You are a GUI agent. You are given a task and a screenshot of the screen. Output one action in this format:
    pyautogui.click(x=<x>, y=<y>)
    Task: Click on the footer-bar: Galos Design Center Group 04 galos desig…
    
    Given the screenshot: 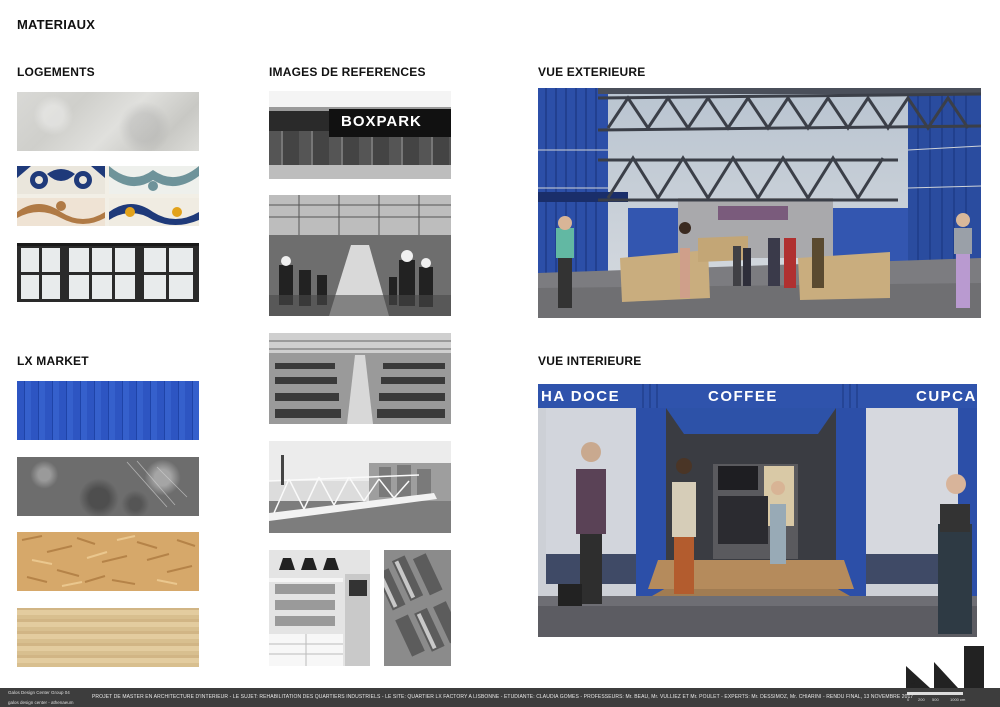 What is the action you would take?
    pyautogui.click(x=500, y=697)
    